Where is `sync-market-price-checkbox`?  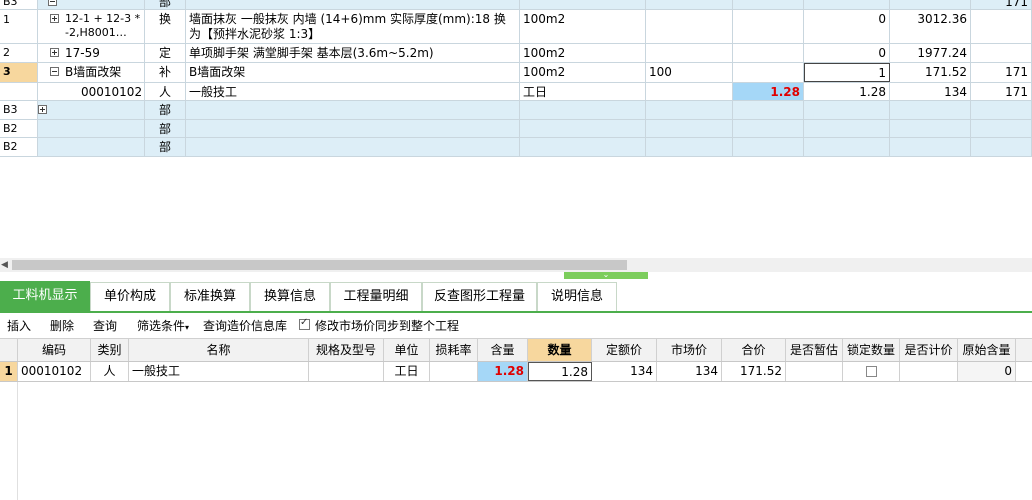 sync-market-price-checkbox is located at coordinates (304, 323).